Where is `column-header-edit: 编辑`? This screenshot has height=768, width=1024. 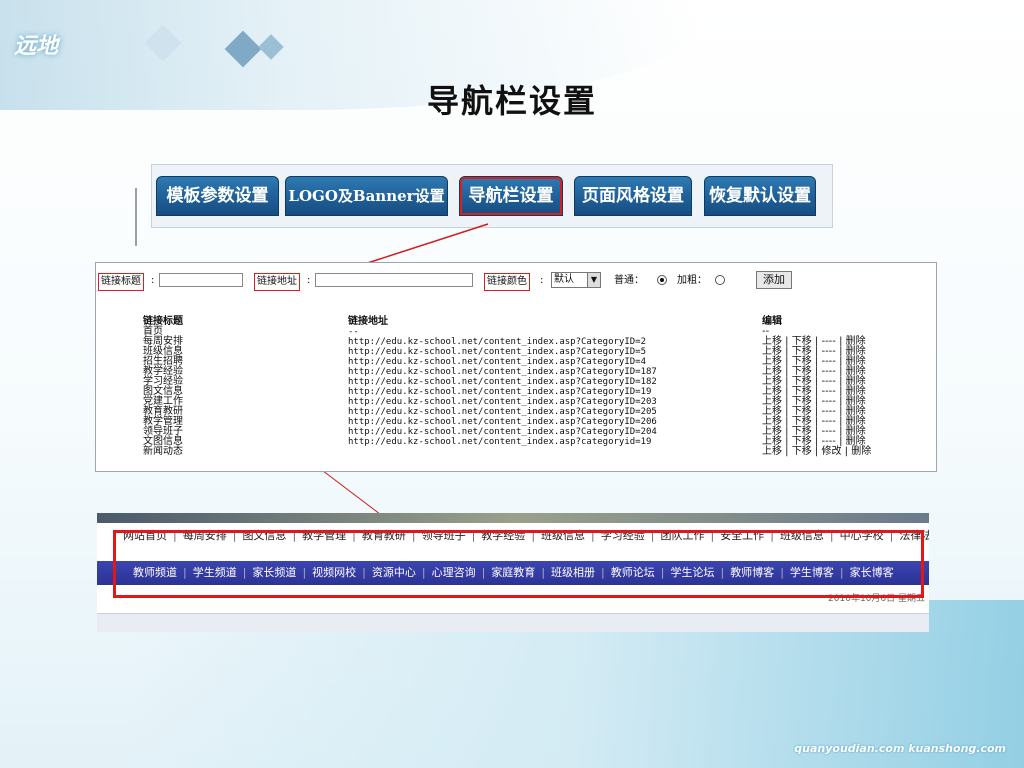
column-header-edit: 编辑 is located at coordinates (772, 321).